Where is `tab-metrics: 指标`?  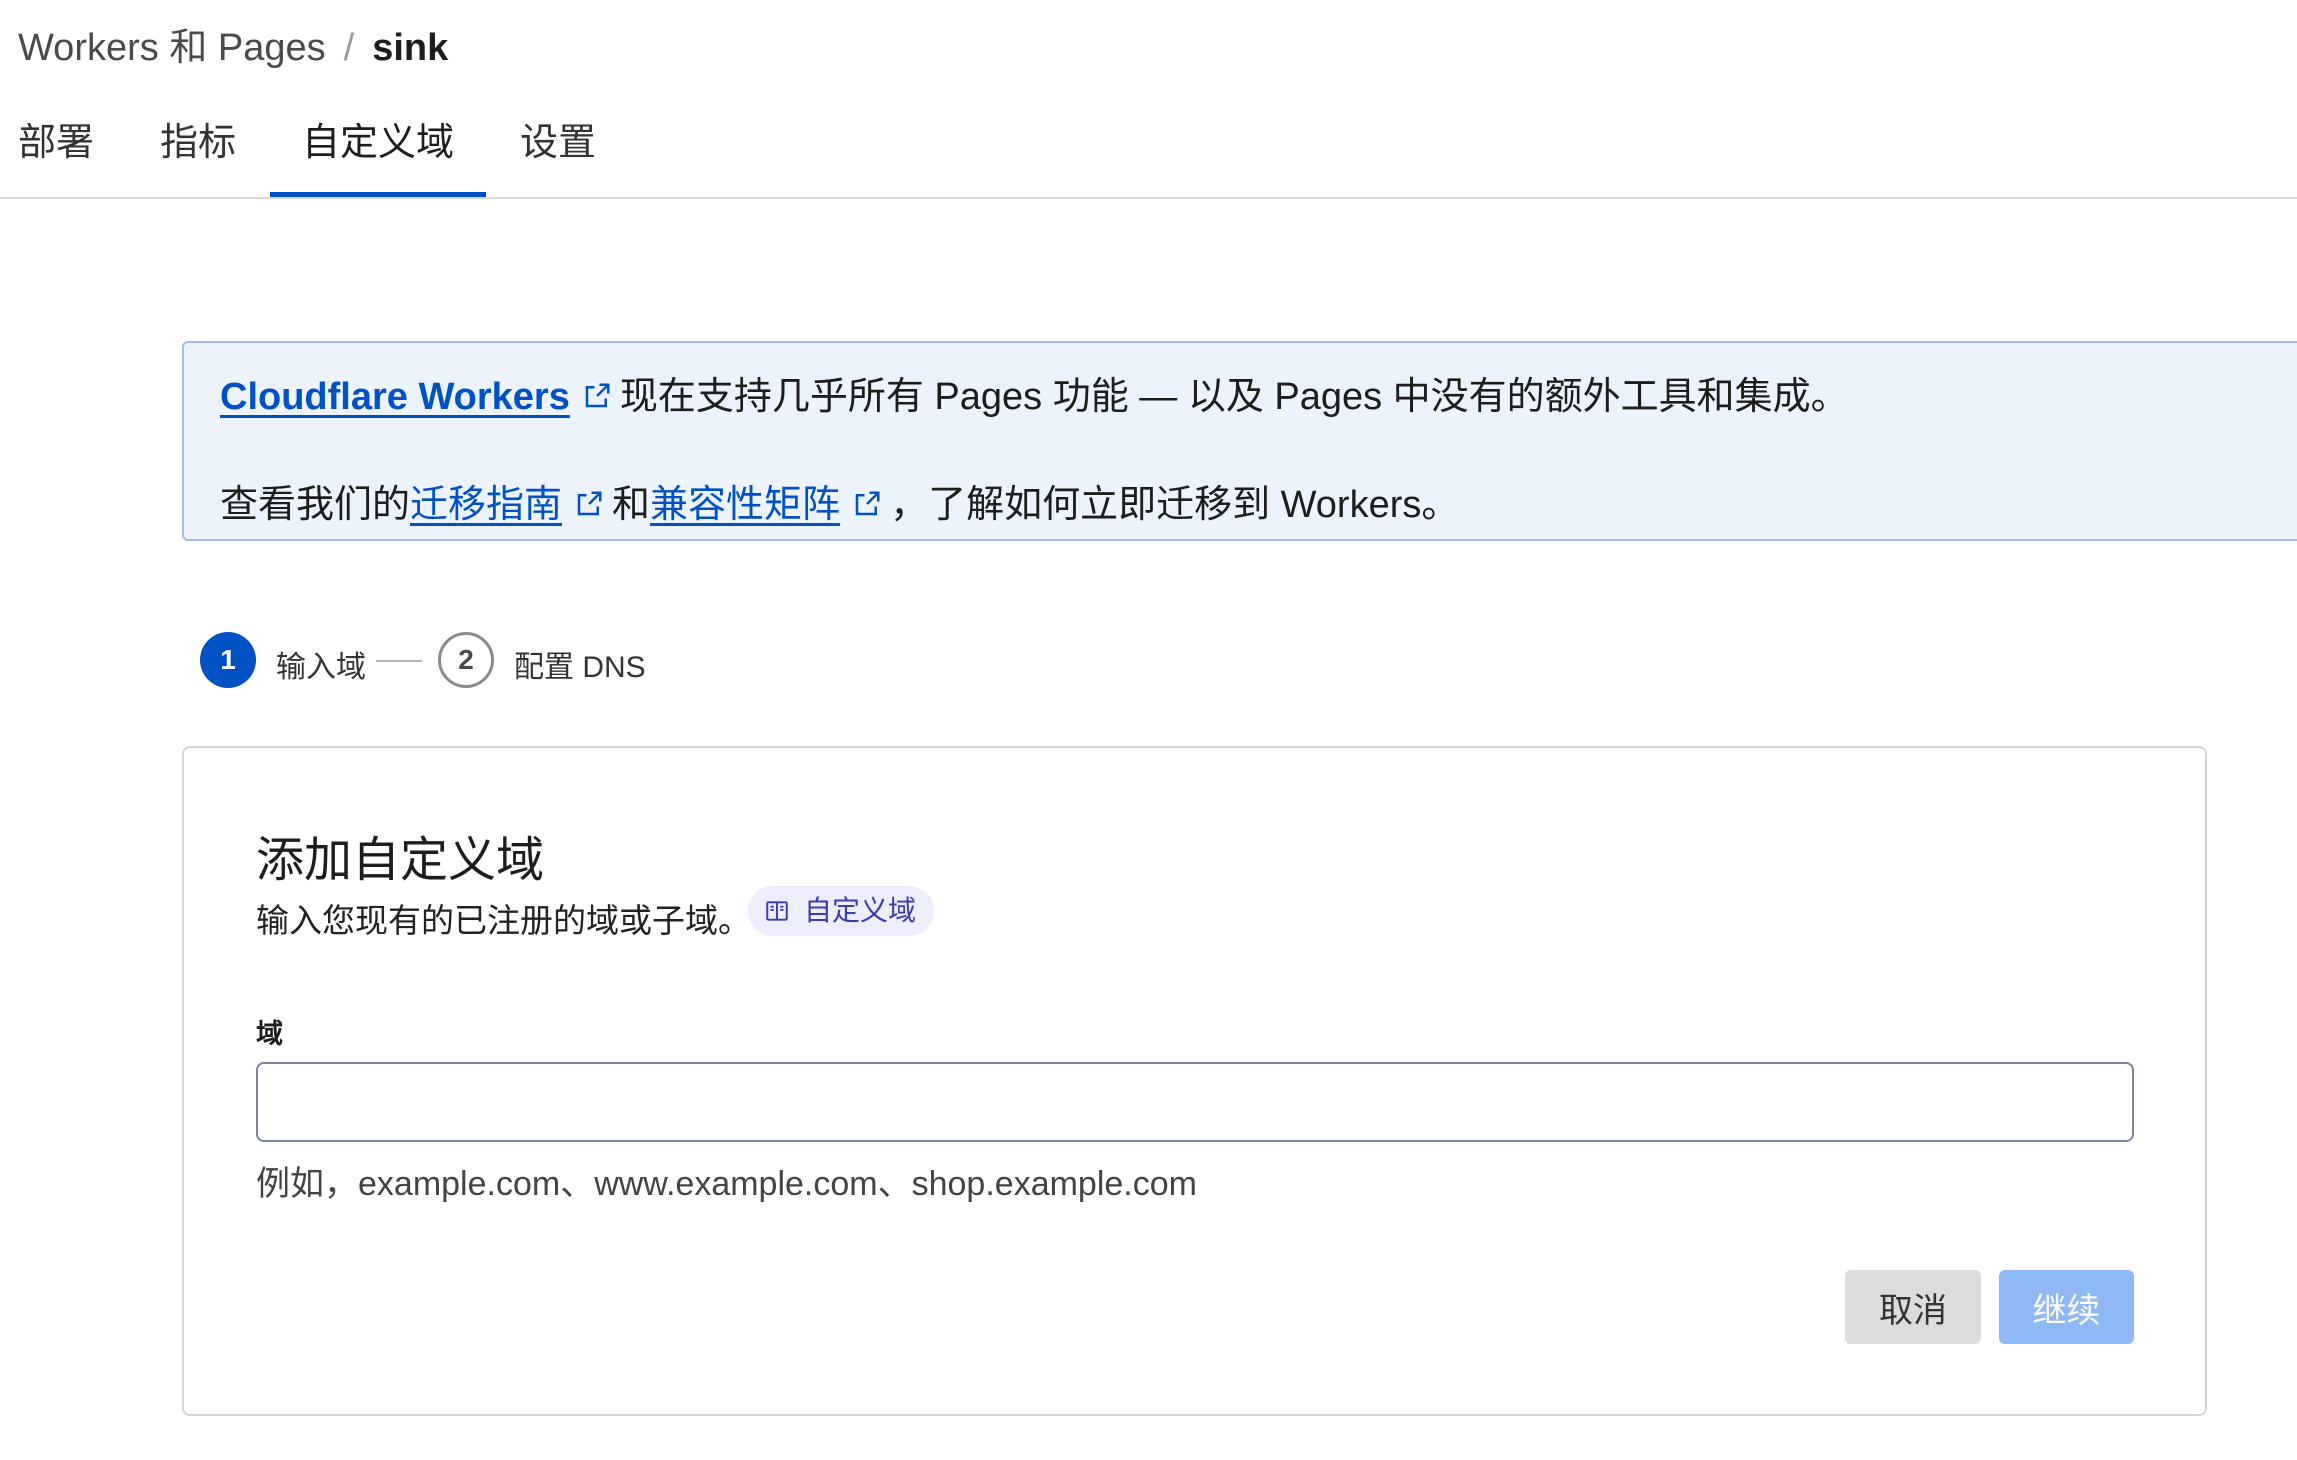 tab-metrics: 指标 is located at coordinates (198, 151).